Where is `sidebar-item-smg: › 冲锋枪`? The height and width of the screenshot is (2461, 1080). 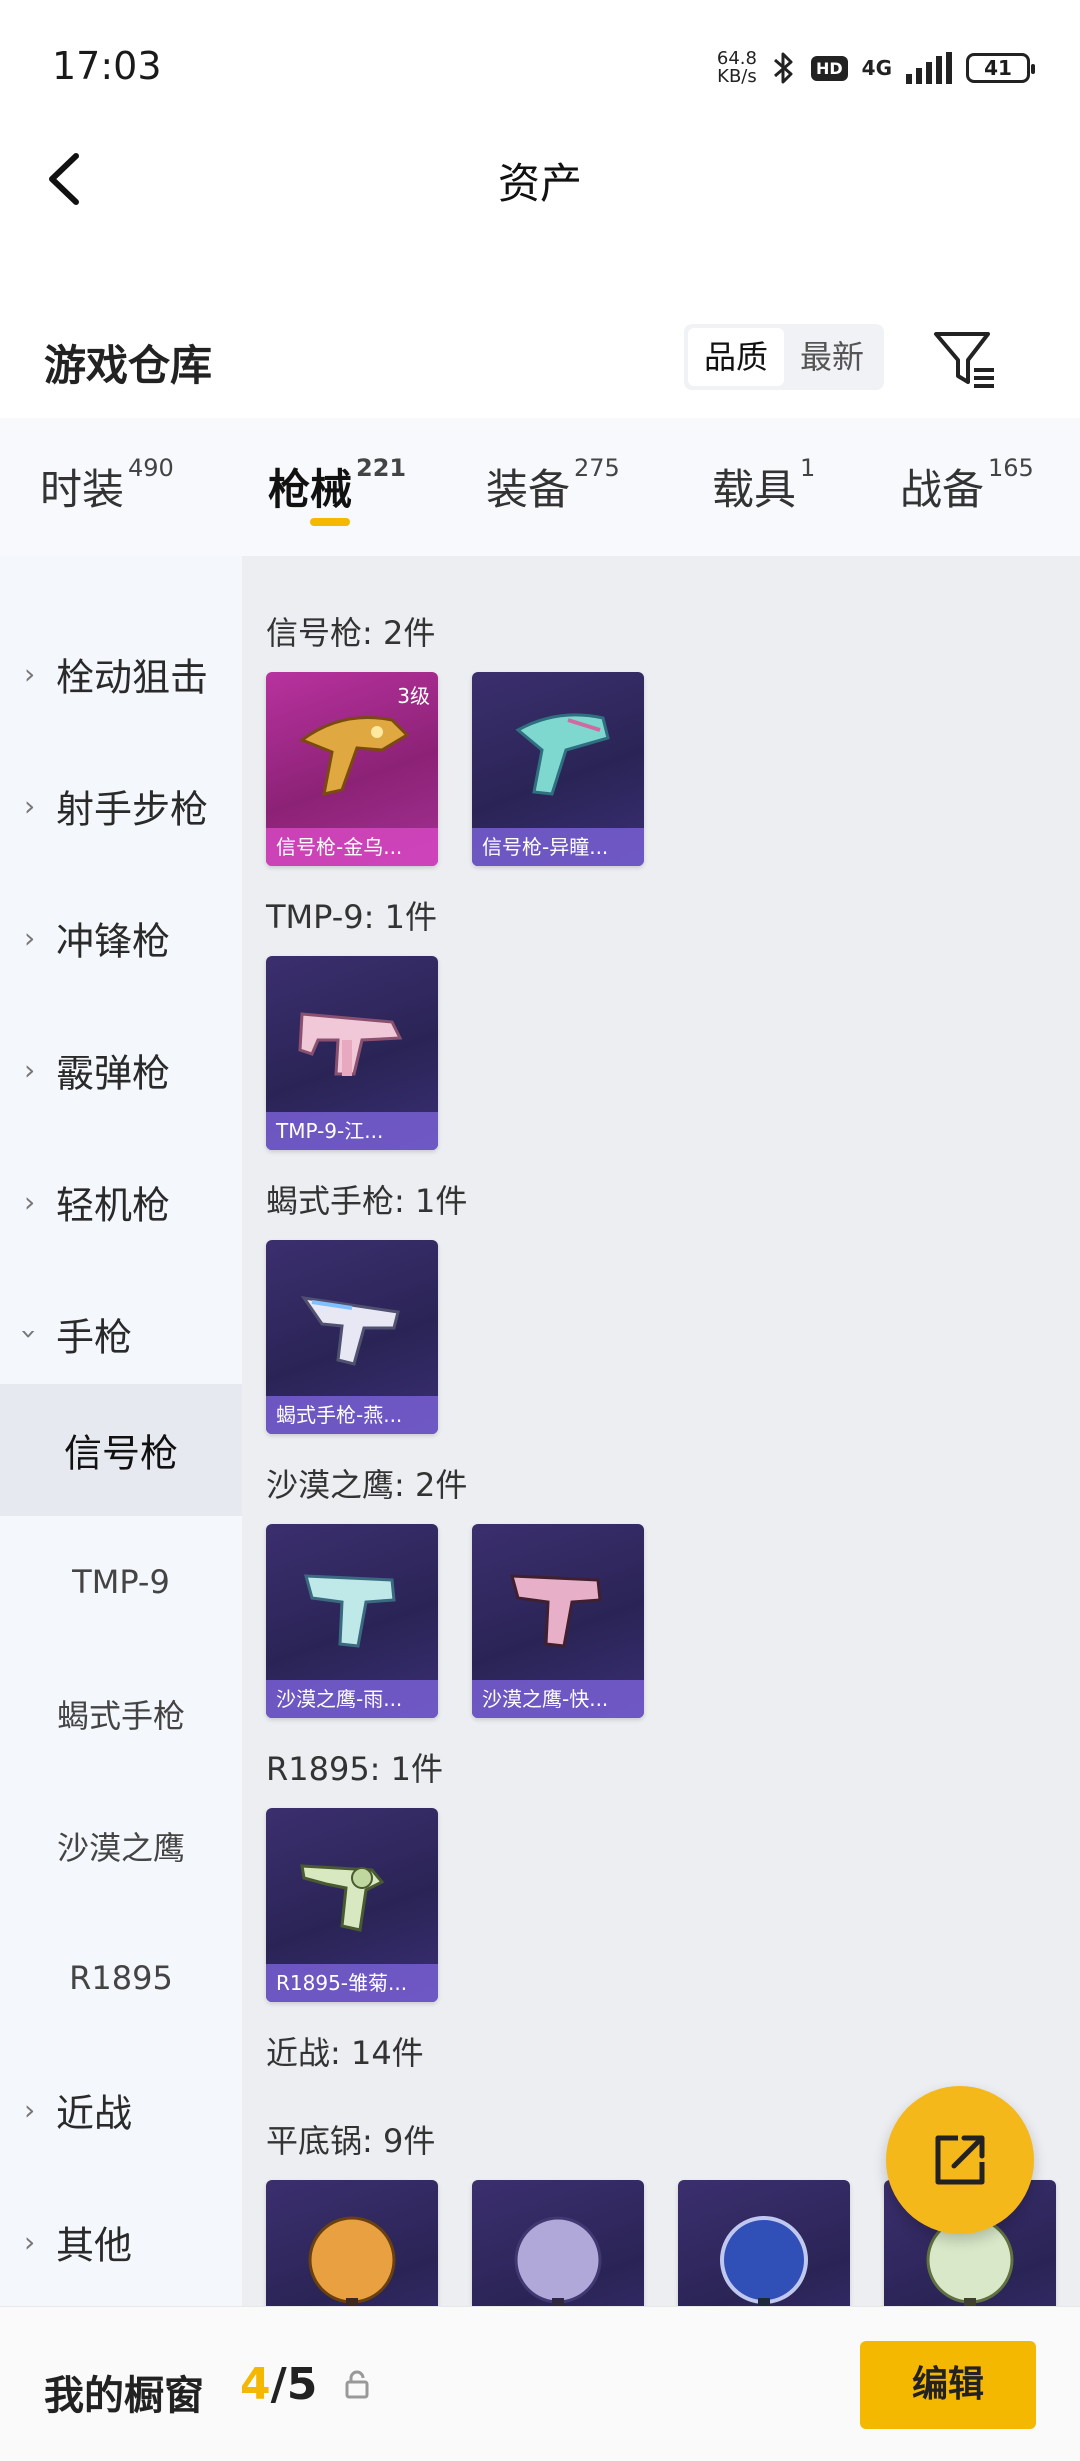 sidebar-item-smg: › 冲锋枪 is located at coordinates (121, 938).